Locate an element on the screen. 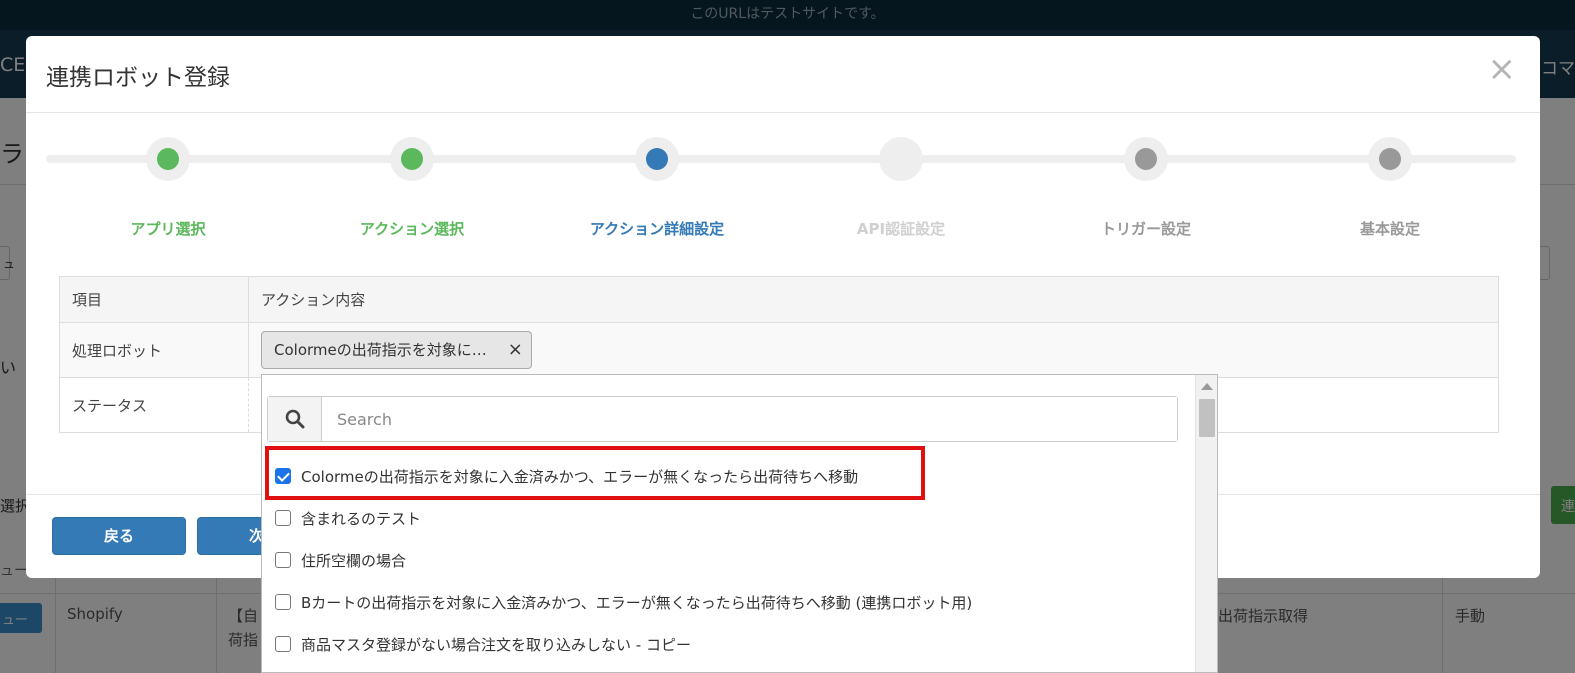 The width and height of the screenshot is (1575, 673). table-header-row: 項目 アクション内容 is located at coordinates (779, 299).